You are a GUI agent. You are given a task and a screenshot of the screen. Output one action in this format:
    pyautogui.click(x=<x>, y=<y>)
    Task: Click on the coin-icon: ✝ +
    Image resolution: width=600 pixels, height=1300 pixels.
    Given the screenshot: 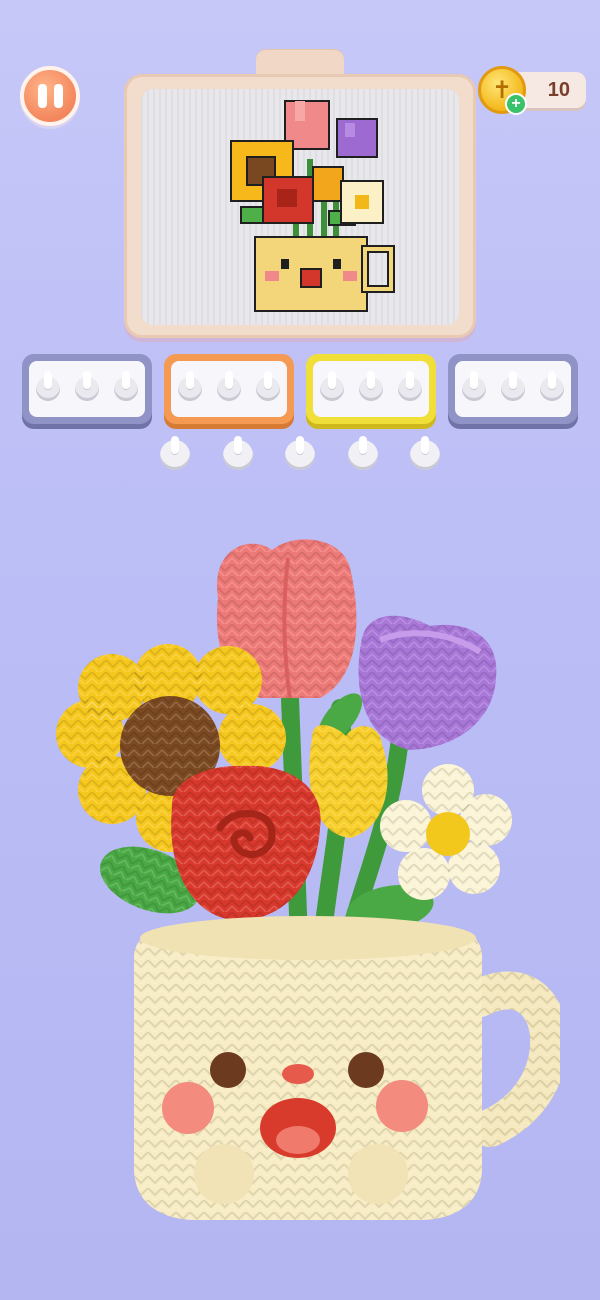 What is the action you would take?
    pyautogui.click(x=502, y=90)
    